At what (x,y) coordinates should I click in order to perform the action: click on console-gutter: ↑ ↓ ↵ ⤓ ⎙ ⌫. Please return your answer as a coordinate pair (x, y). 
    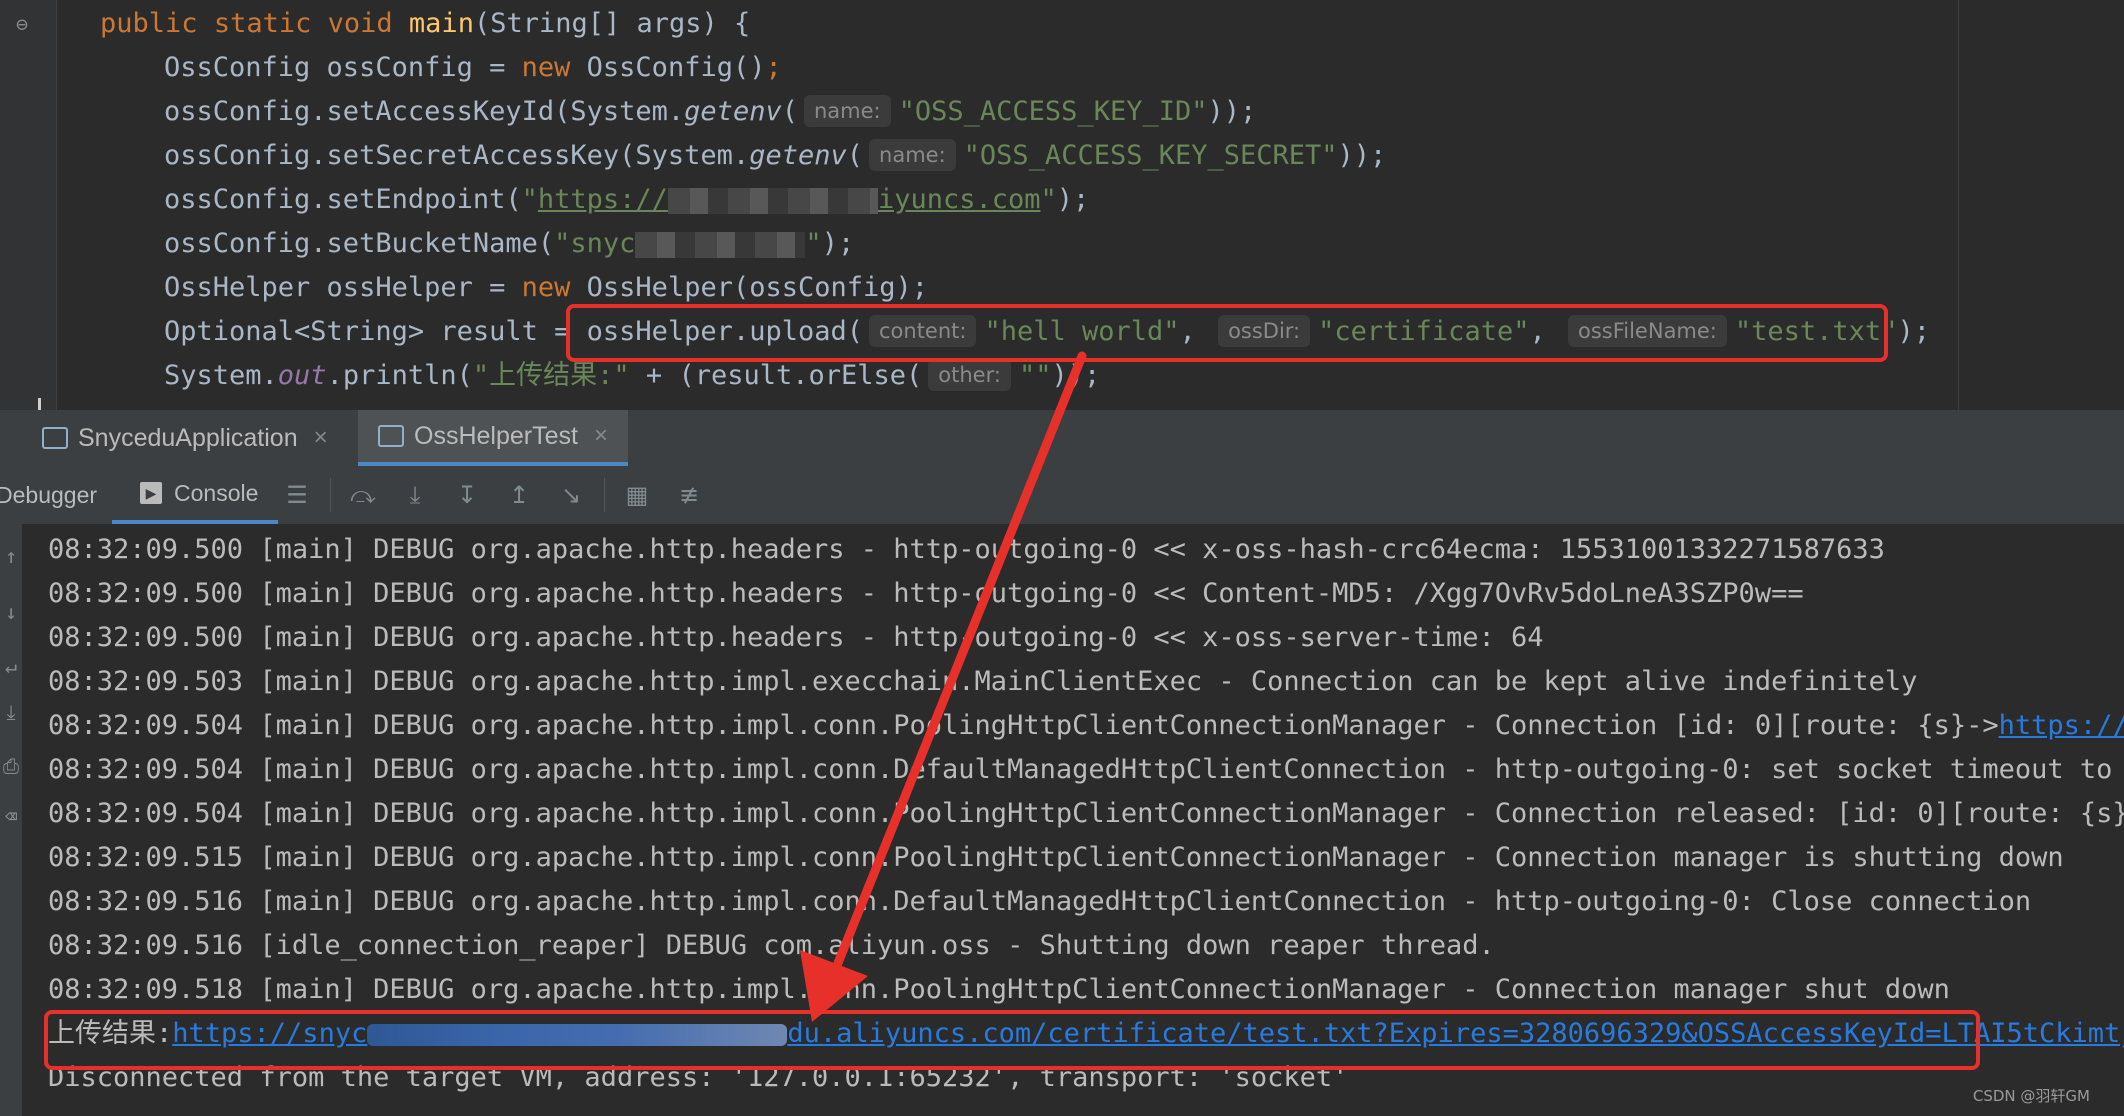
    Looking at the image, I should click on (11, 820).